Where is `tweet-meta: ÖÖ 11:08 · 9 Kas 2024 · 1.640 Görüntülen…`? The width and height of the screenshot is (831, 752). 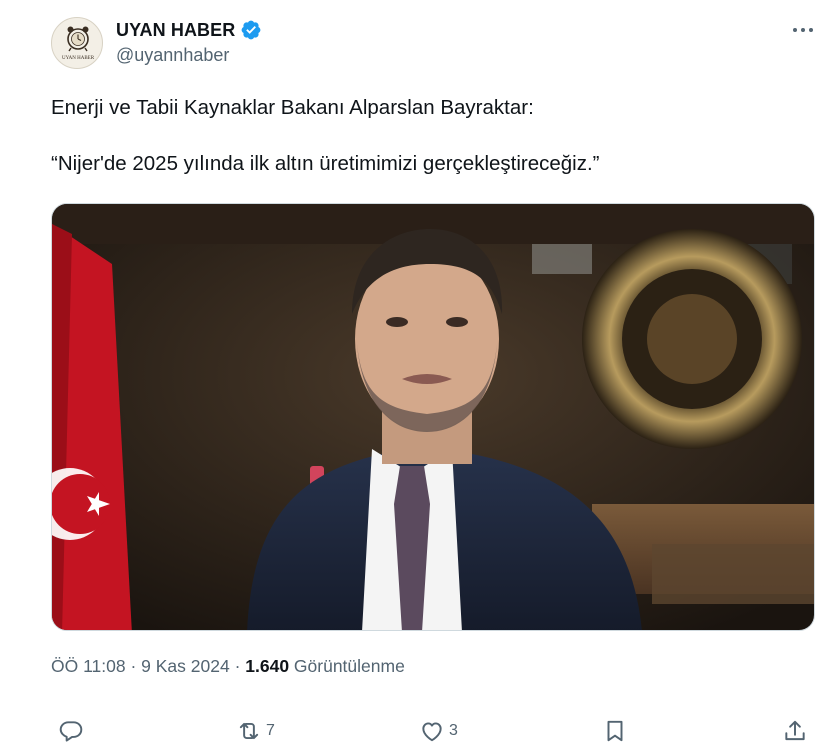
tweet-meta: ÖÖ 11:08 · 9 Kas 2024 · 1.640 Görüntülen… is located at coordinates (228, 666).